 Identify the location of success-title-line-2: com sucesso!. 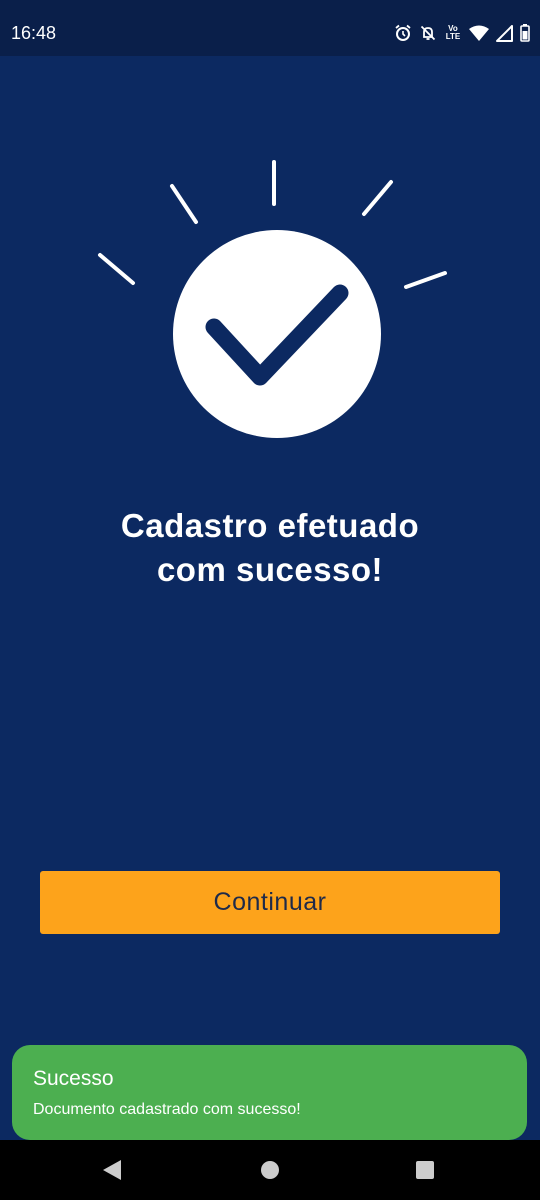
(270, 569).